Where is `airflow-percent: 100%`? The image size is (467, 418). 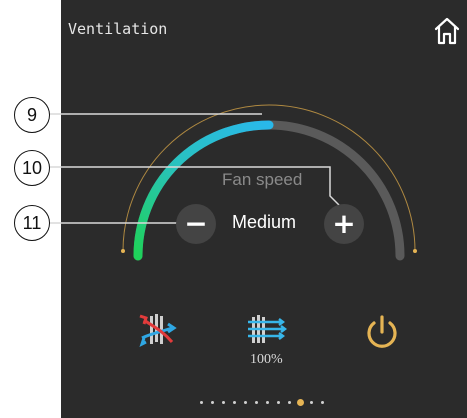 airflow-percent: 100% is located at coordinates (266, 359).